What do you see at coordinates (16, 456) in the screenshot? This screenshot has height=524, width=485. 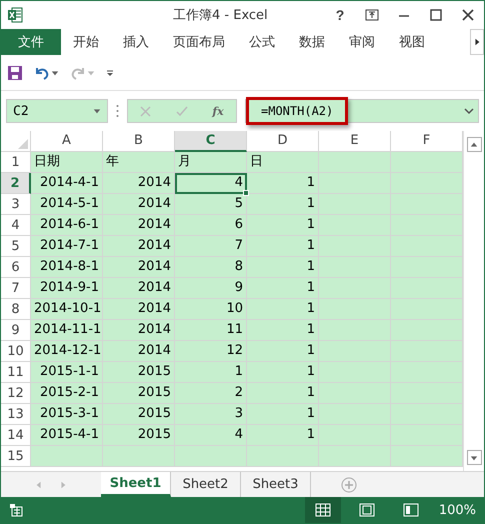 I see `row-header: 15` at bounding box center [16, 456].